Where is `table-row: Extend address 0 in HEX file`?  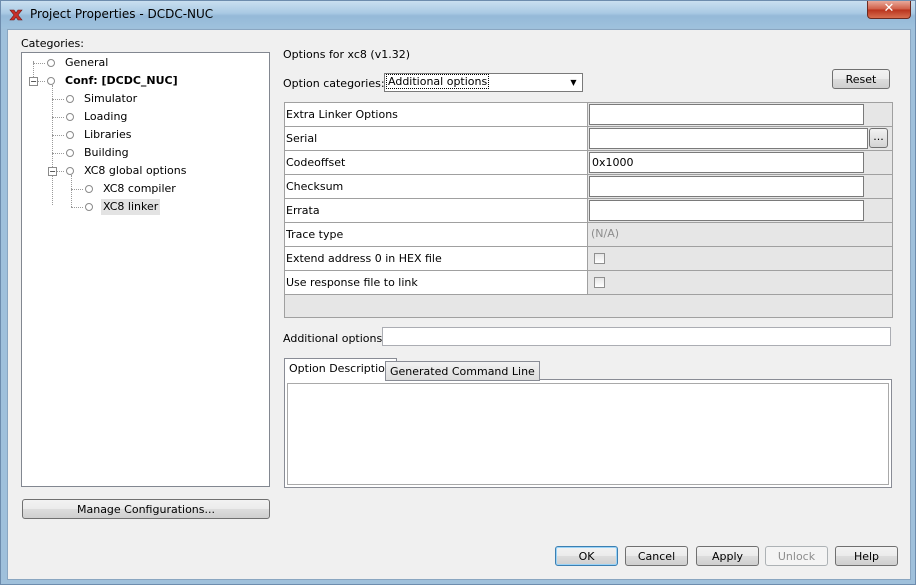 table-row: Extend address 0 in HEX file is located at coordinates (588, 259).